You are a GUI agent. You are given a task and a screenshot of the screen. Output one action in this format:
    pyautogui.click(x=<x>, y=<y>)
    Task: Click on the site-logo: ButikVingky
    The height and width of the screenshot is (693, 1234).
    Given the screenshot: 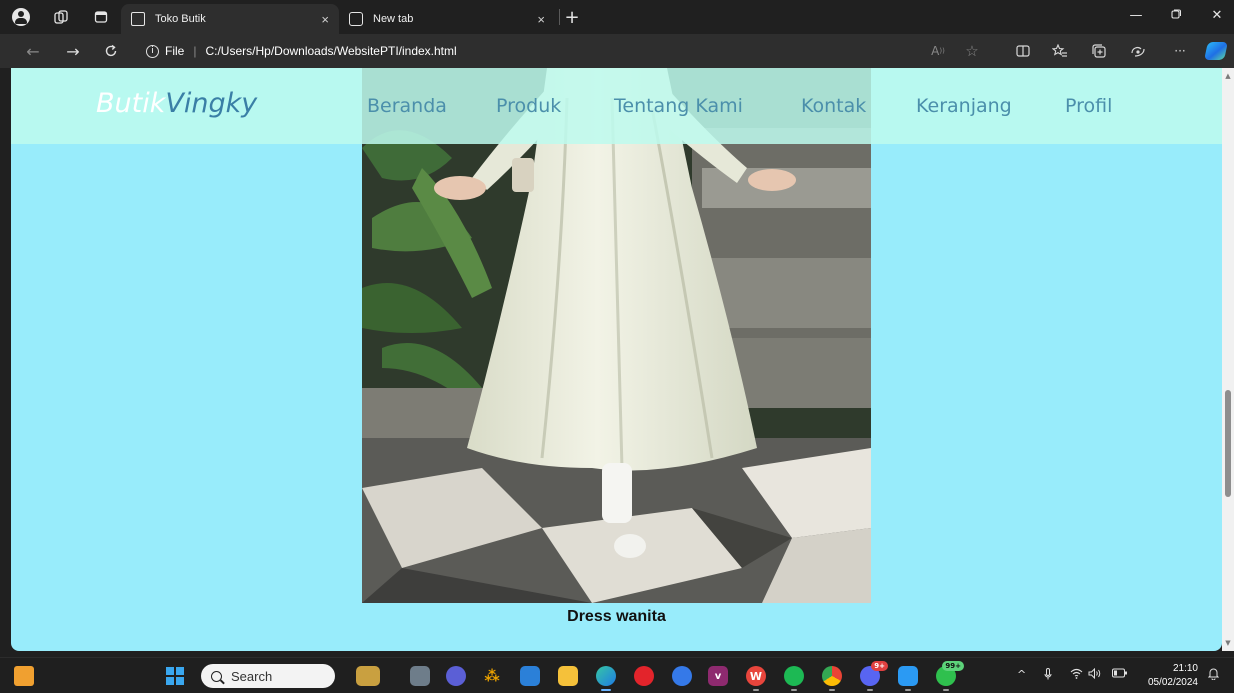 What is the action you would take?
    pyautogui.click(x=176, y=103)
    